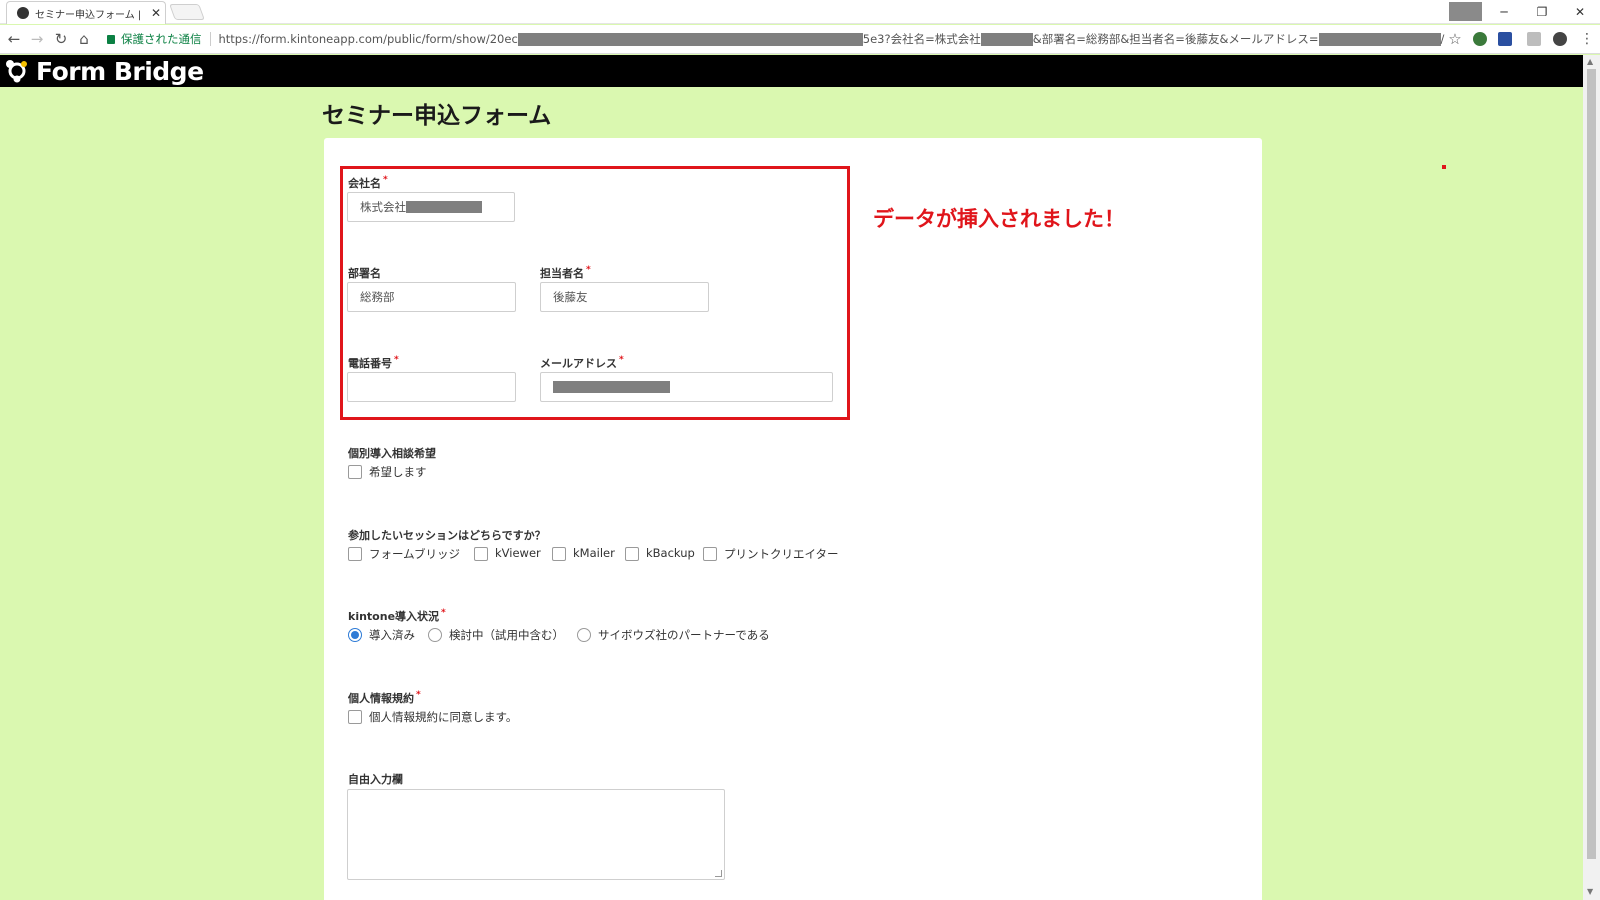  I want to click on tab-close-icon: ✕, so click(156, 13).